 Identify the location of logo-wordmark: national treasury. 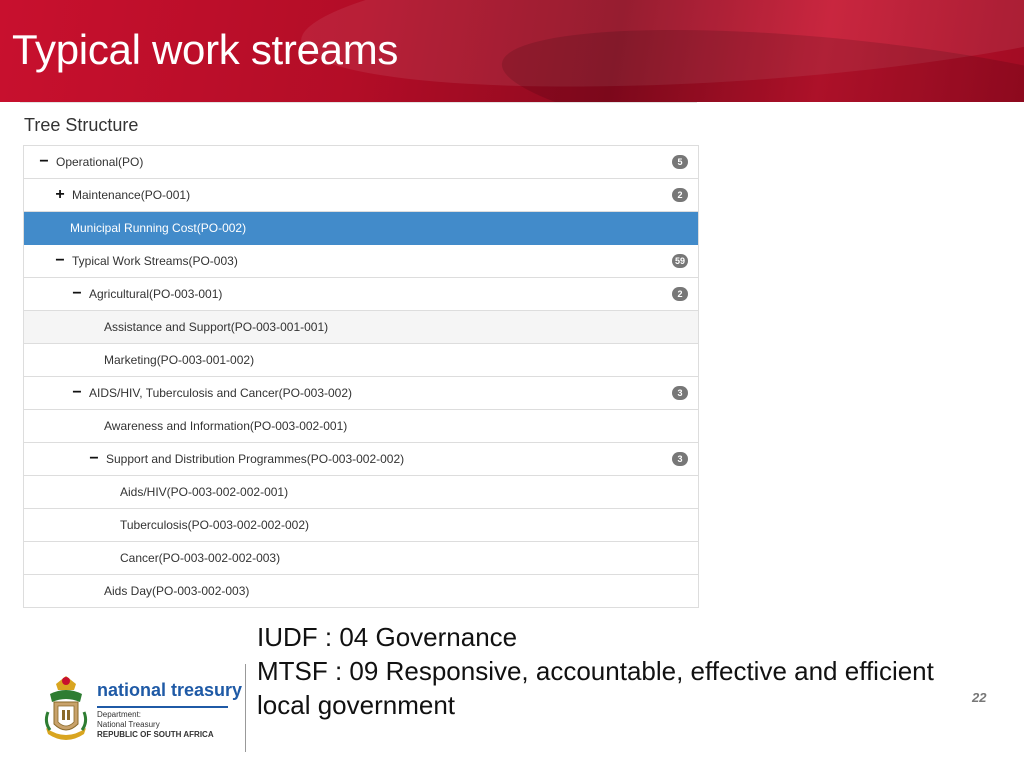
(170, 690).